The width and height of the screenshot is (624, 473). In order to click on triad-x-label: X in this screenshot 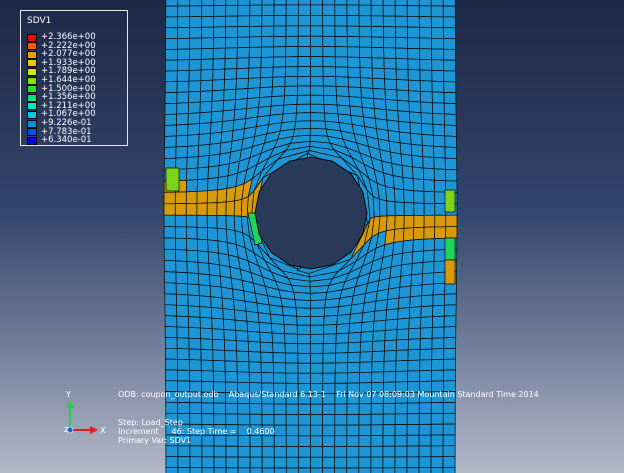, I will do `click(103, 430)`.